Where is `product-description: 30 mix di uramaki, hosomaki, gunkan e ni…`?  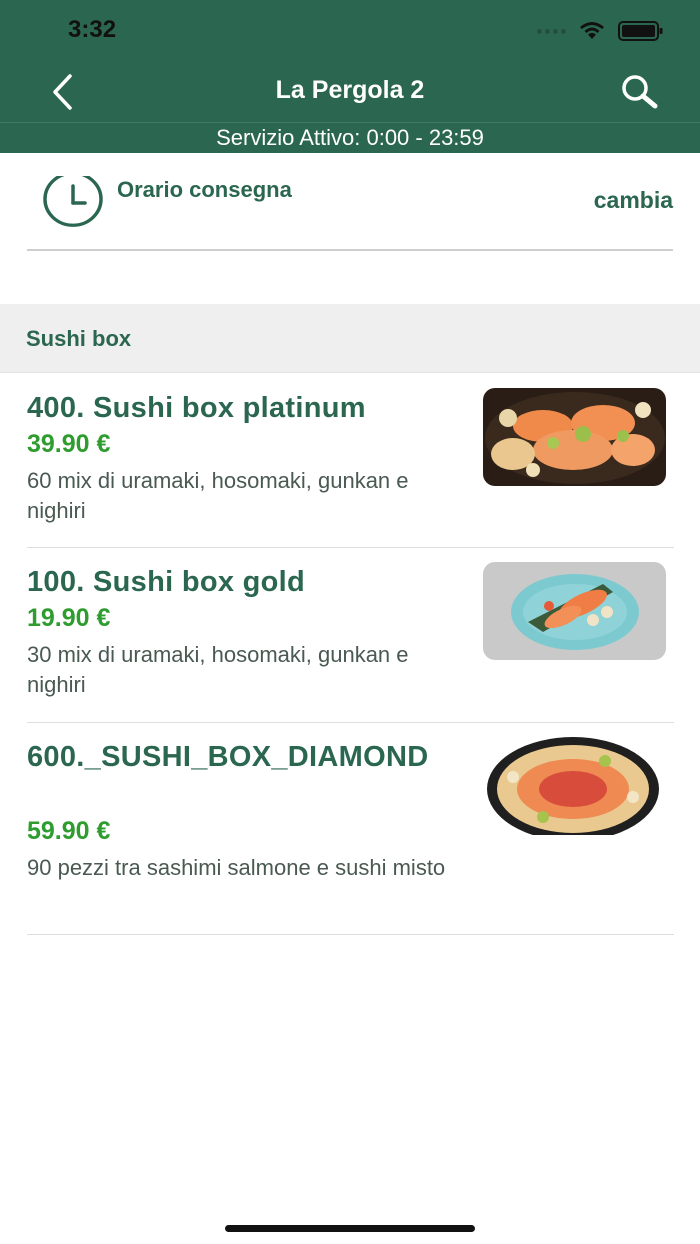 product-description: 30 mix di uramaki, hosomaki, gunkan e ni… is located at coordinates (218, 669).